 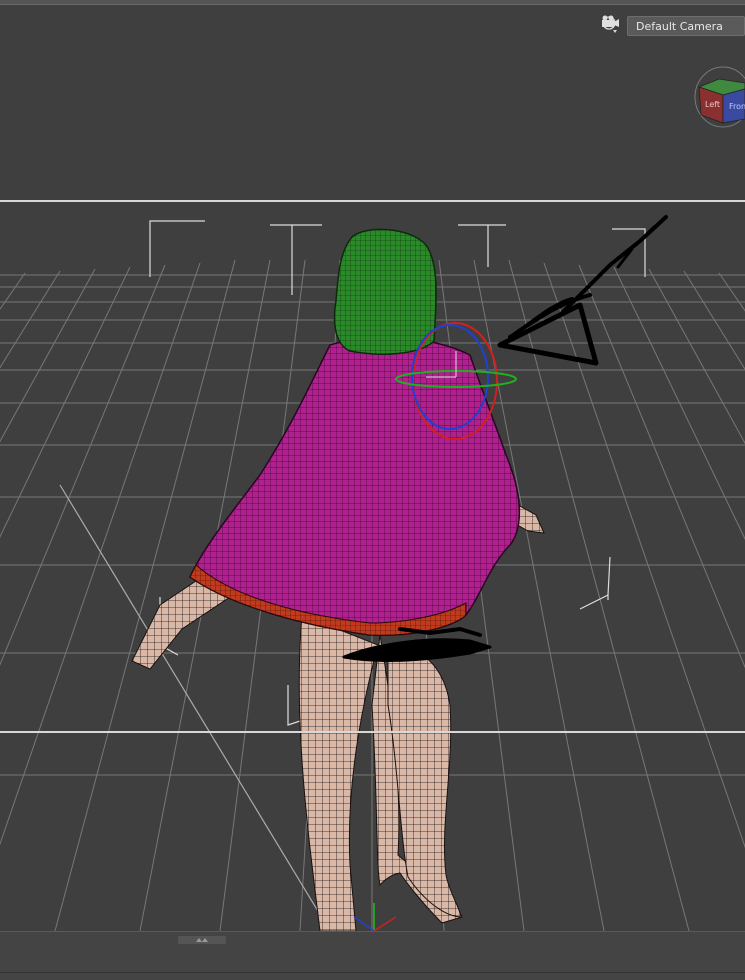 I want to click on viewcube-front-label: Front, so click(x=737, y=106).